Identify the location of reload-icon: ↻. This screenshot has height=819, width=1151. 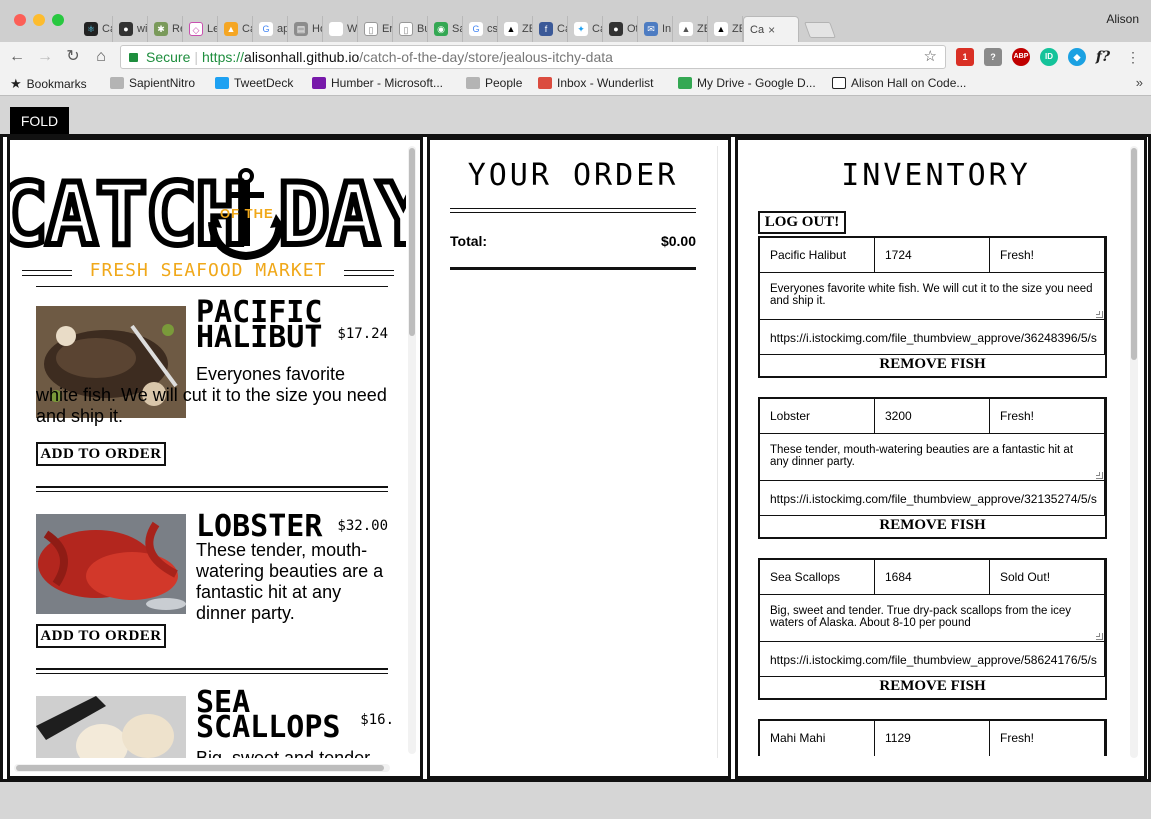
(73, 57).